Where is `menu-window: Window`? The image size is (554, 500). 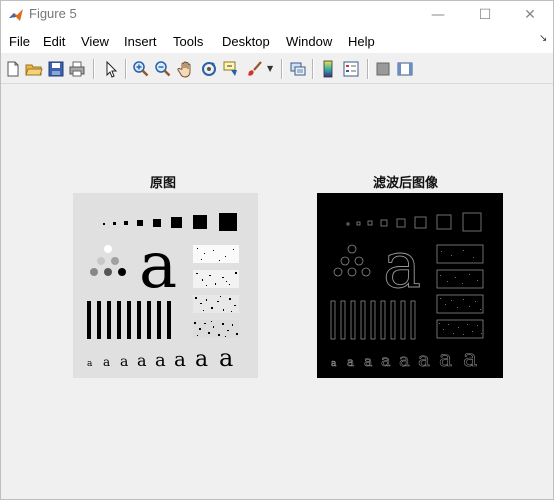 menu-window: Window is located at coordinates (309, 41).